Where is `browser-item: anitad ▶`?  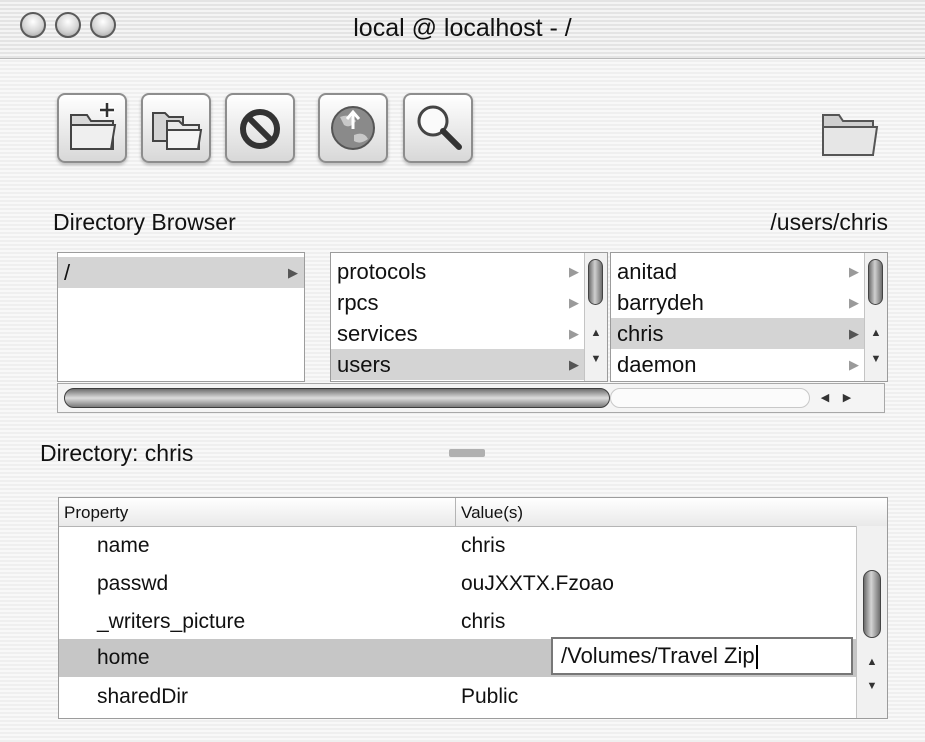
browser-item: anitad ▶ is located at coordinates (738, 271).